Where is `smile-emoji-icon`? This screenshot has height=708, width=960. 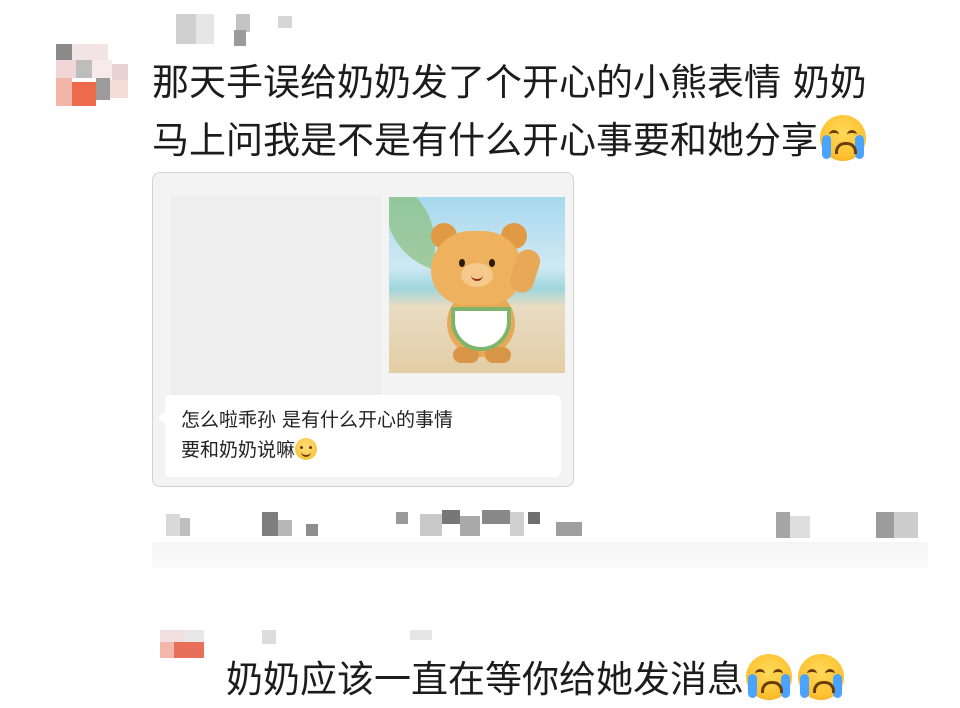 smile-emoji-icon is located at coordinates (306, 449).